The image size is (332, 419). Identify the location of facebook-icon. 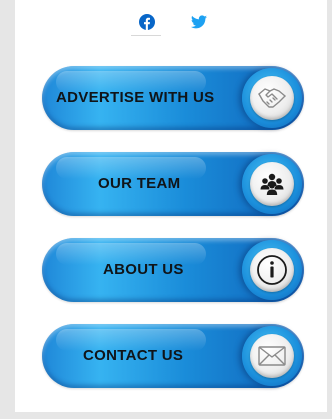
(147, 22).